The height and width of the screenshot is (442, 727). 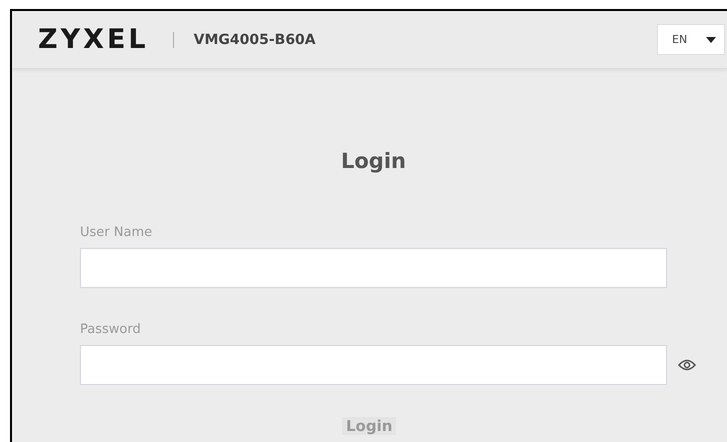 I want to click on language-select: EN, so click(x=691, y=39).